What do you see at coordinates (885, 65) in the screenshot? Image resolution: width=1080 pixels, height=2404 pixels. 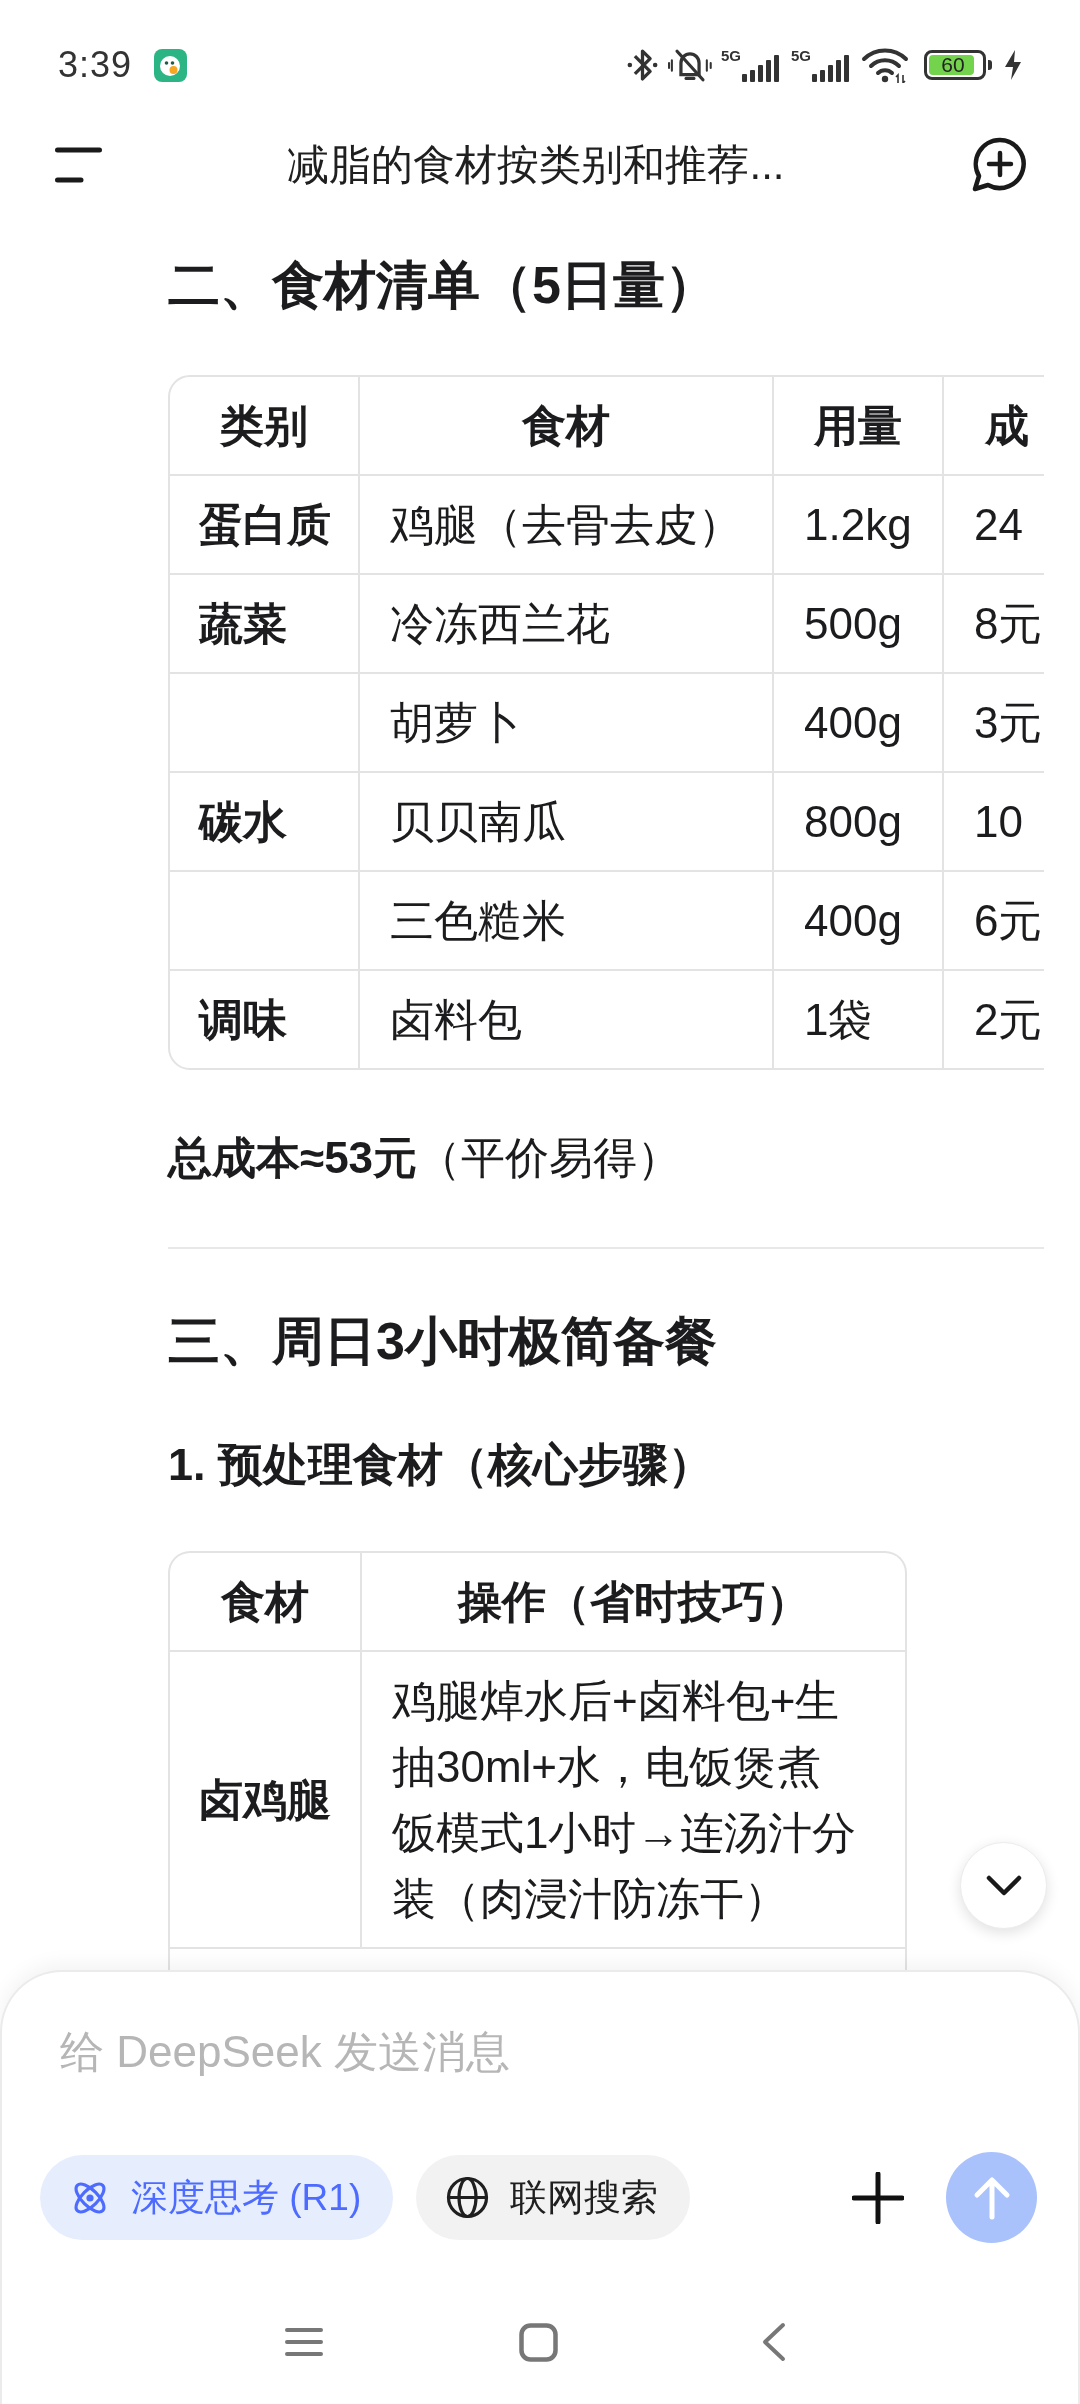 I see `wifi-icon` at bounding box center [885, 65].